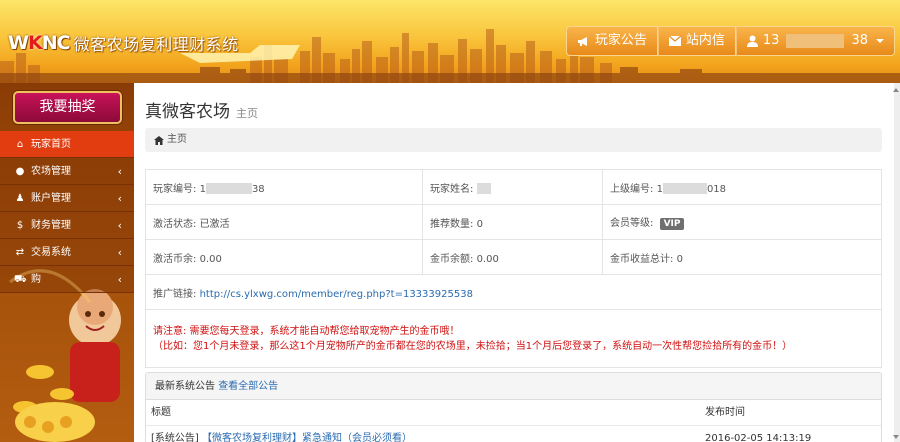 Image resolution: width=900 pixels, height=442 pixels. I want to click on username-suffix: 38, so click(859, 40).